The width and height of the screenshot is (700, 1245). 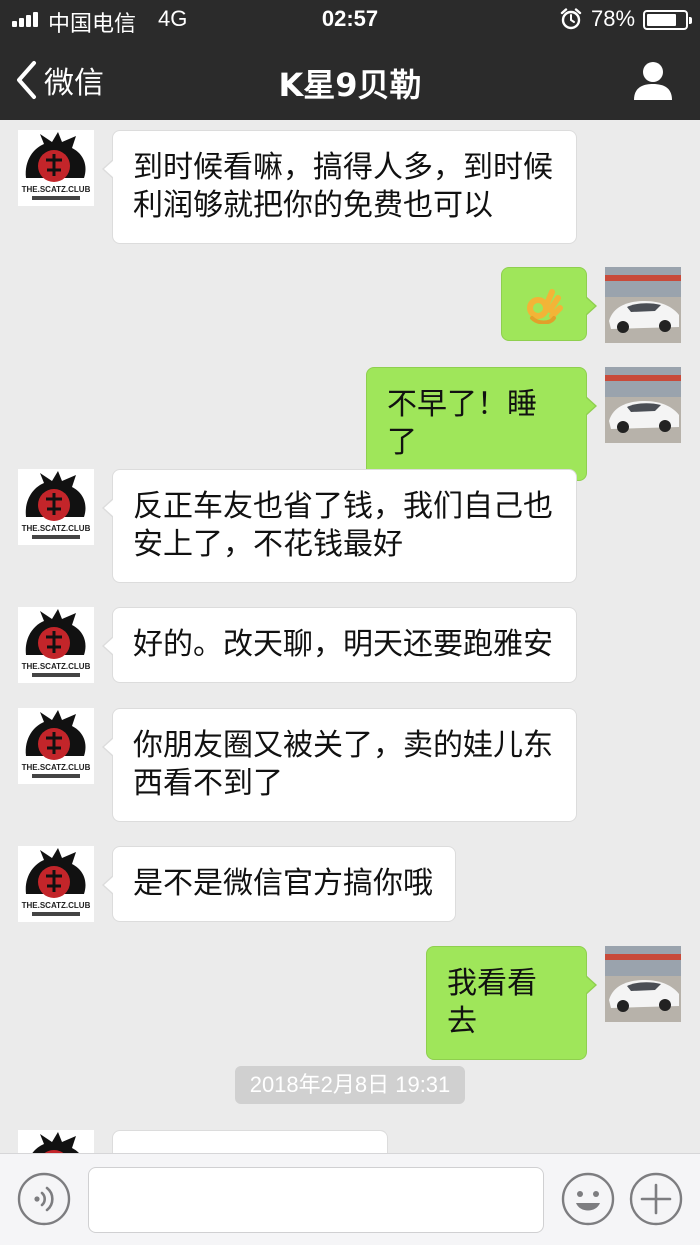 What do you see at coordinates (343, 764) in the screenshot?
I see `message-text: 你朋友圈又被关了，卖的娃儿东 西看不到了` at bounding box center [343, 764].